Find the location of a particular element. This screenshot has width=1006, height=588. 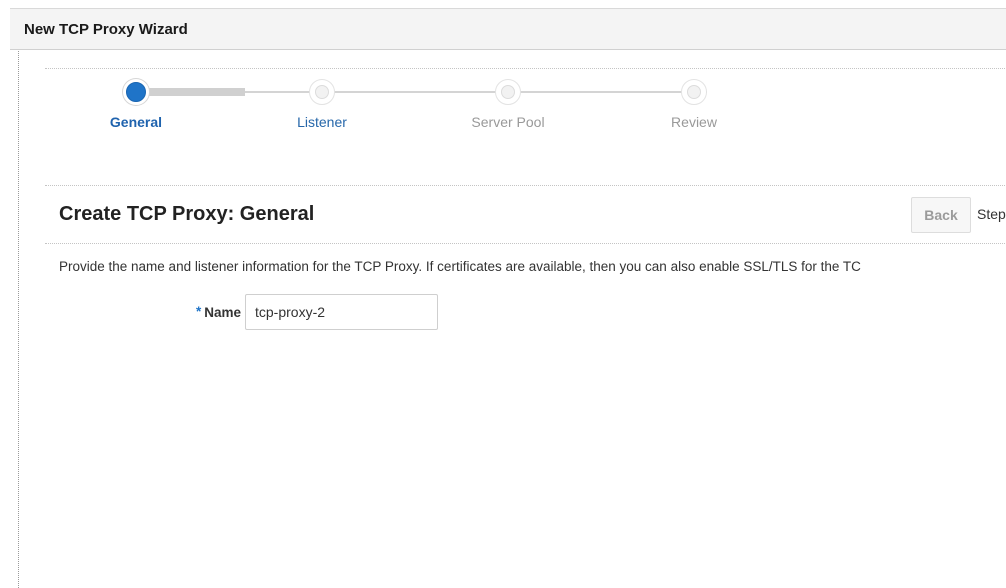

wizard-title: New TCP Proxy Wizard is located at coordinates (106, 29).